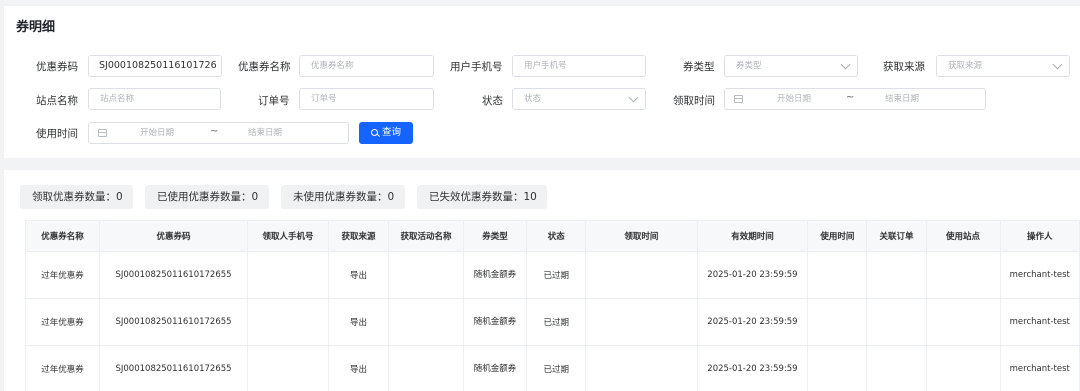 The height and width of the screenshot is (391, 1080). I want to click on use-time-range: 开始日期 ~ 结束日期, so click(218, 133).